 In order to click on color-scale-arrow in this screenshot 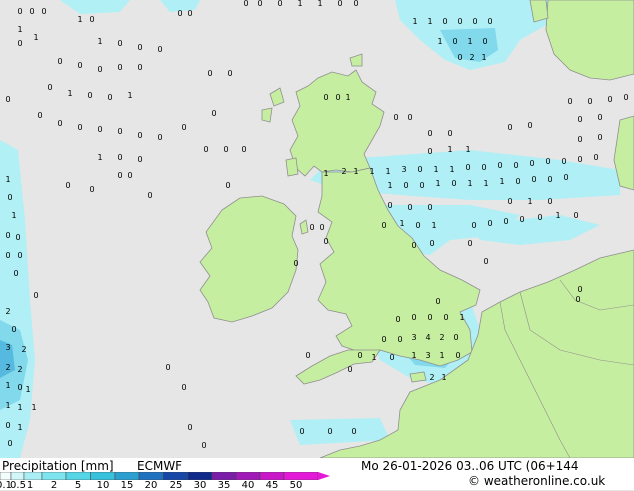, I will do `click(324, 476)`.